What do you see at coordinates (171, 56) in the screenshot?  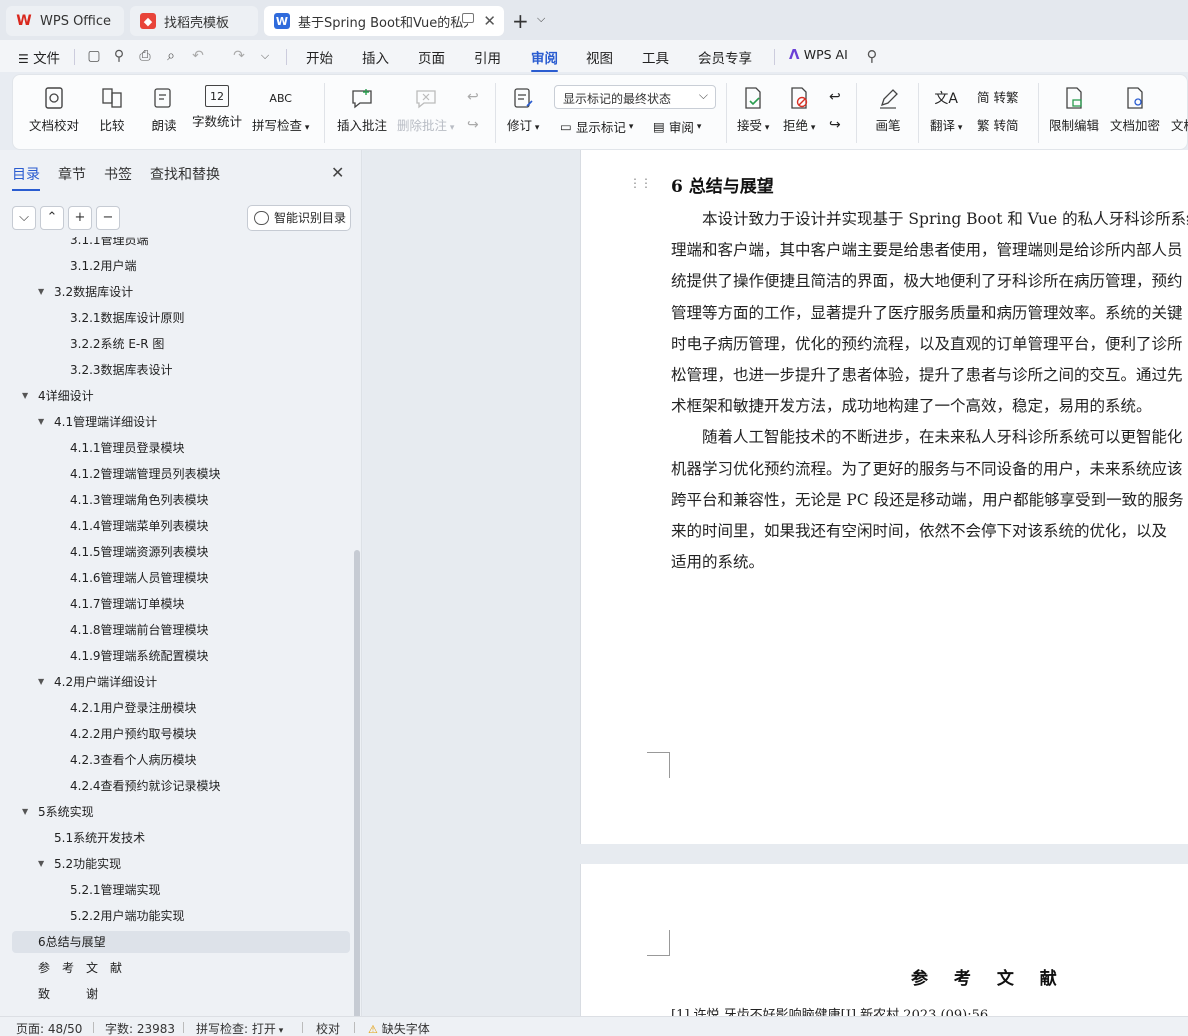 I see `print-preview-icon: ⌕` at bounding box center [171, 56].